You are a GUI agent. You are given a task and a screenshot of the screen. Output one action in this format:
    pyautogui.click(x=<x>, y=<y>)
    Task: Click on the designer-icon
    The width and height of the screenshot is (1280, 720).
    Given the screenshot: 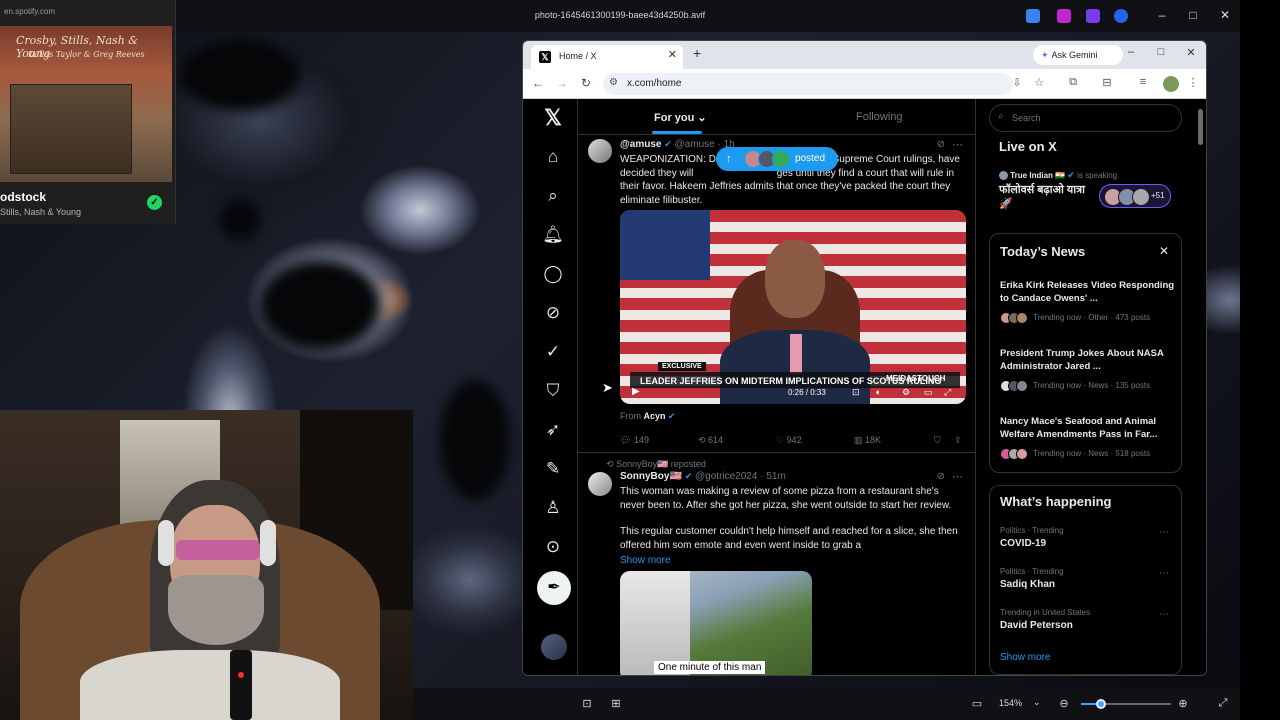 What is the action you would take?
    pyautogui.click(x=1093, y=16)
    